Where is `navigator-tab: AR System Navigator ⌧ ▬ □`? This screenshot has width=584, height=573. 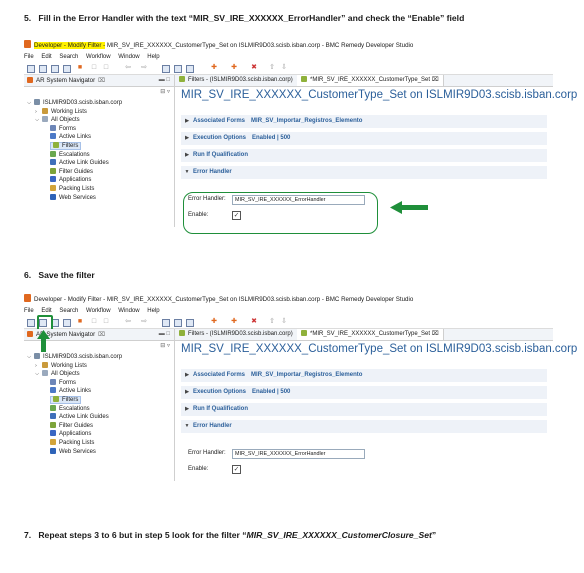
navigator-tab: AR System Navigator ⌧ ▬ □ is located at coordinates (99, 81).